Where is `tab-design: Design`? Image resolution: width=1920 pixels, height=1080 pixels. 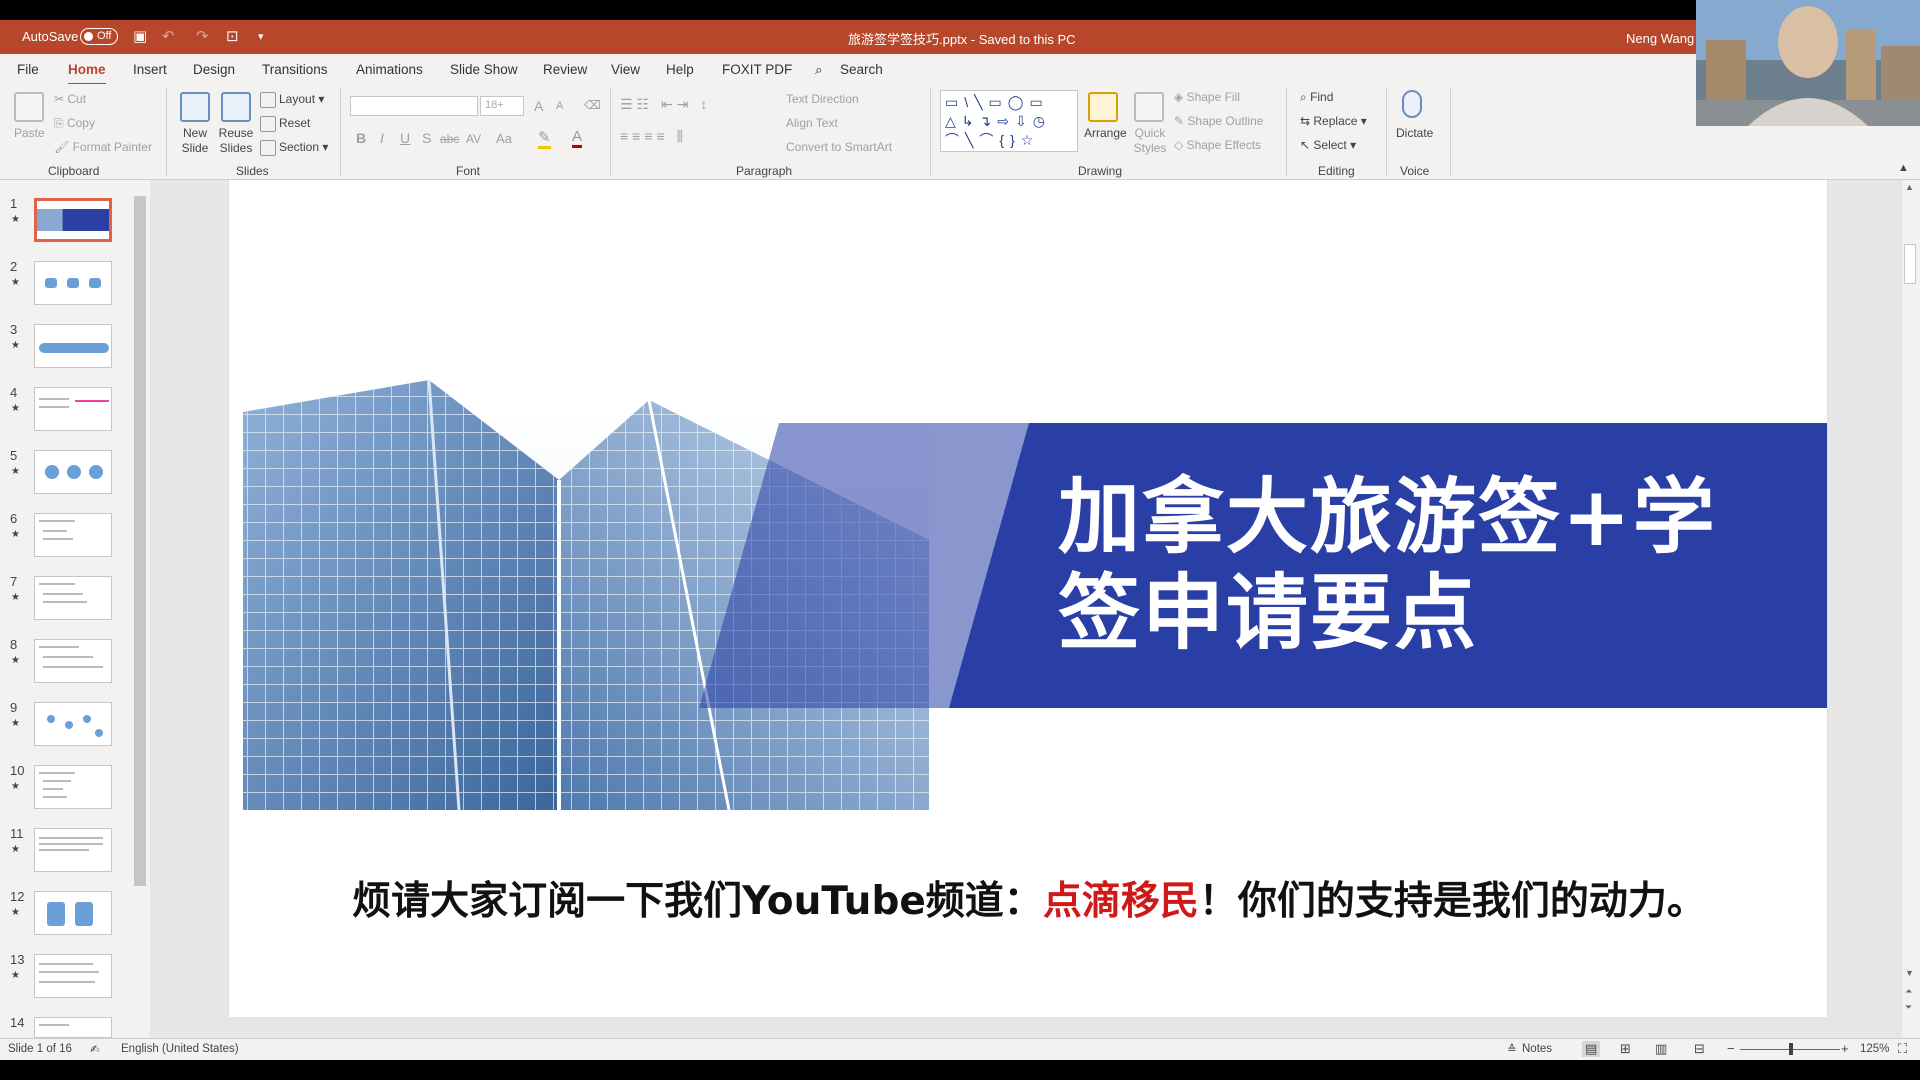
tab-design: Design is located at coordinates (214, 69).